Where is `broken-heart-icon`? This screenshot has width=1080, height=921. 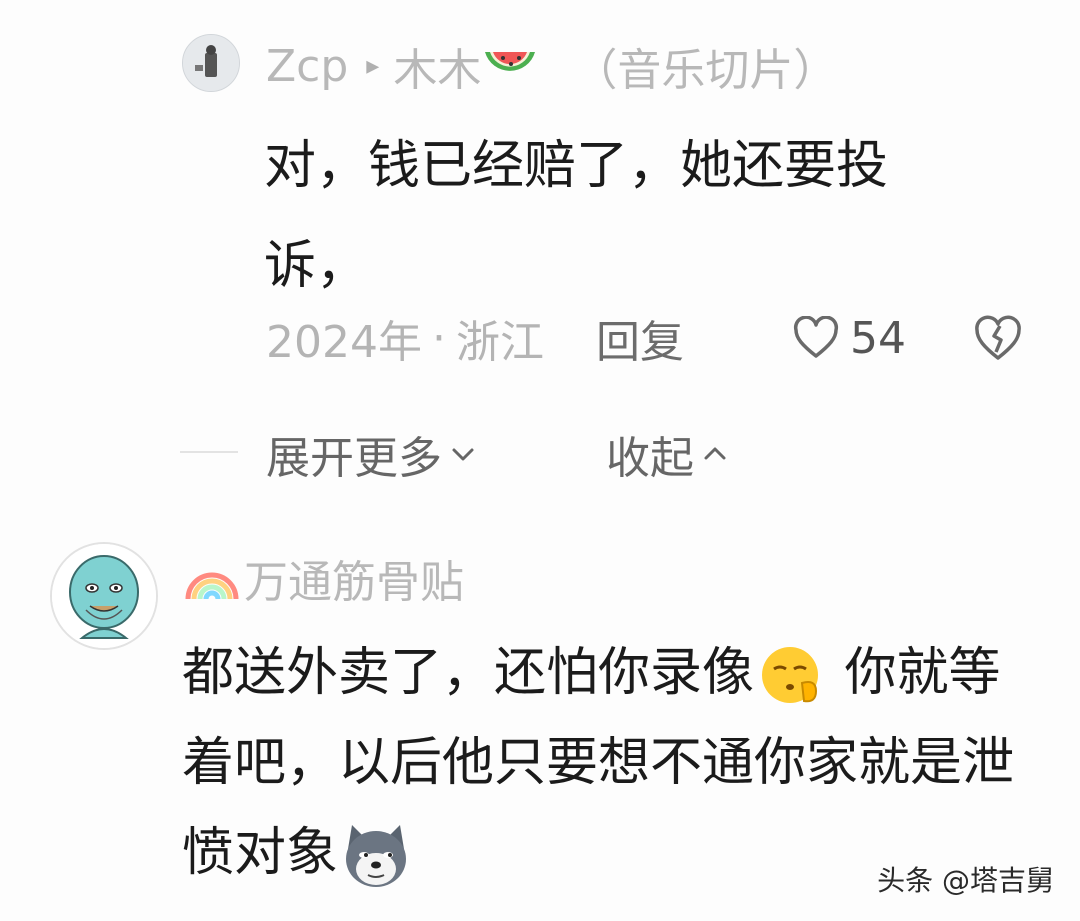 broken-heart-icon is located at coordinates (998, 338).